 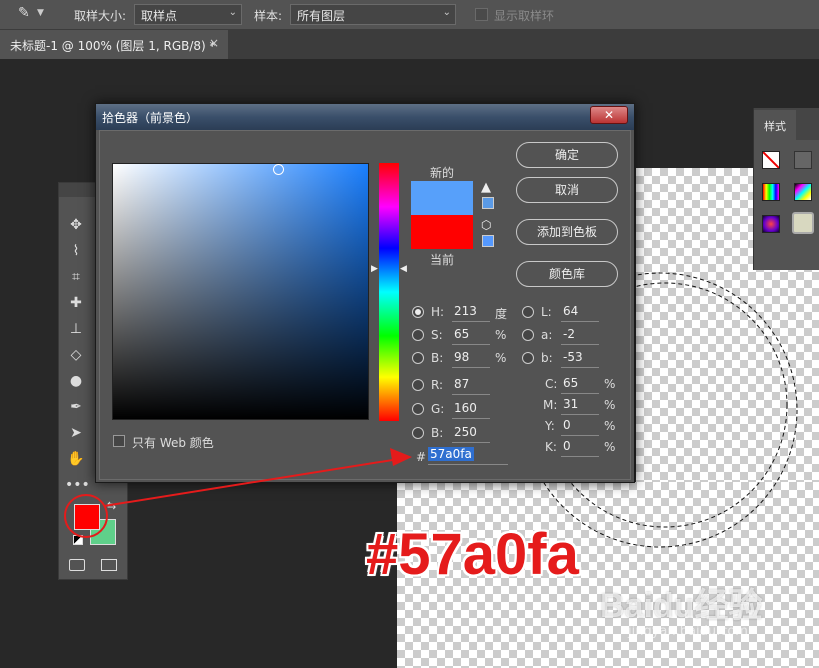 What do you see at coordinates (688, 631) in the screenshot?
I see `watermark-url: jingyan.baidu.com` at bounding box center [688, 631].